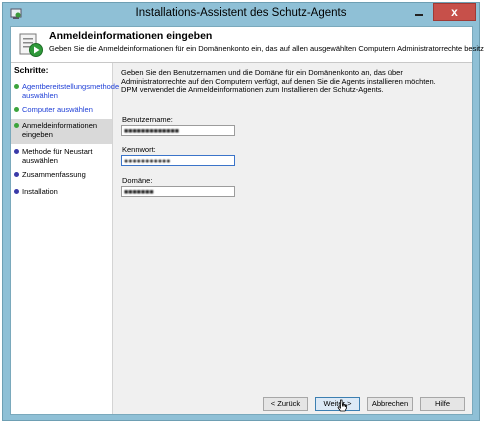  I want to click on close-button: x, so click(454, 12).